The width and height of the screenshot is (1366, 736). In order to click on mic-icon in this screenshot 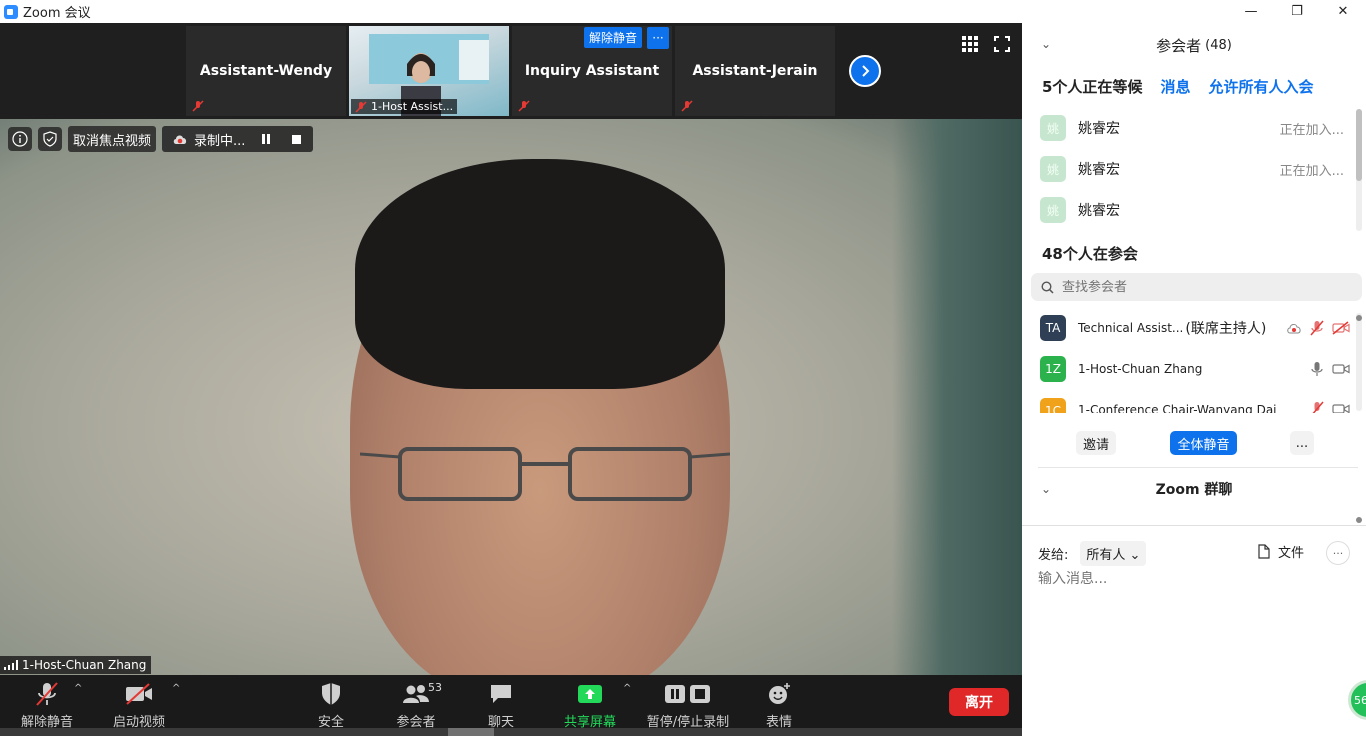, I will do `click(1317, 369)`.